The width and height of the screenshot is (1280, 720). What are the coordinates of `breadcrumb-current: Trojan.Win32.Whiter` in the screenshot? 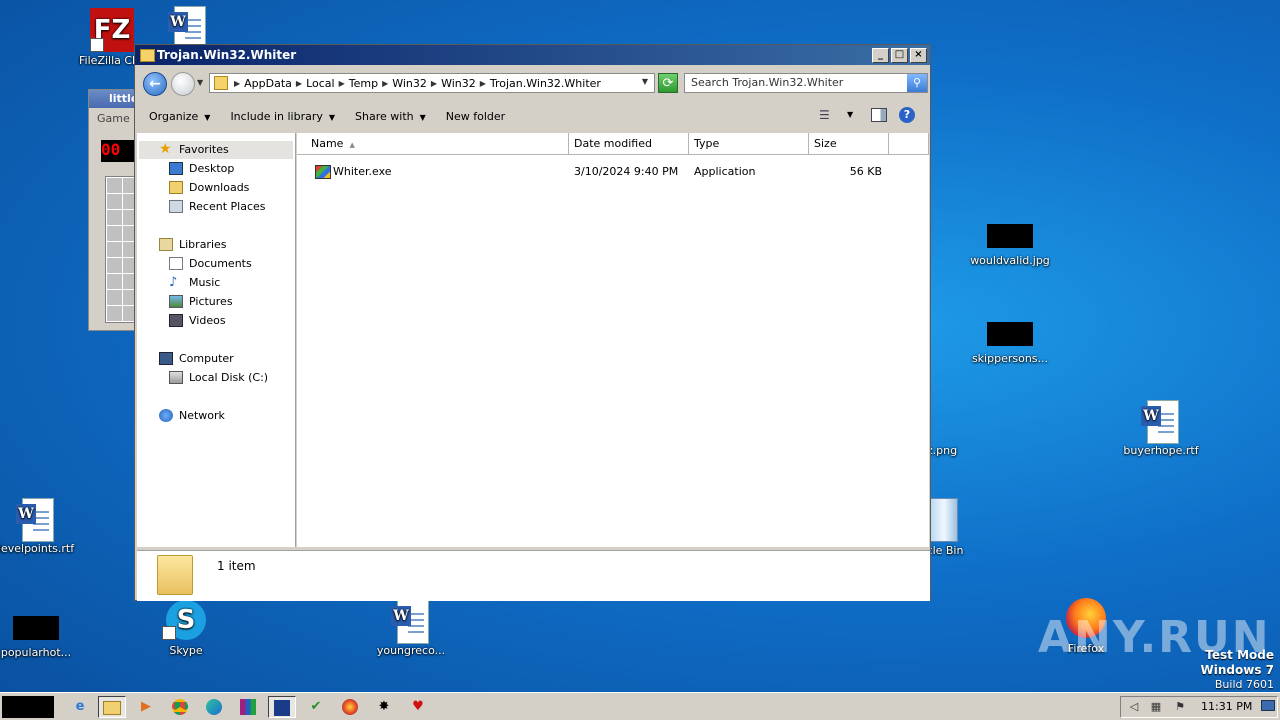 It's located at (545, 83).